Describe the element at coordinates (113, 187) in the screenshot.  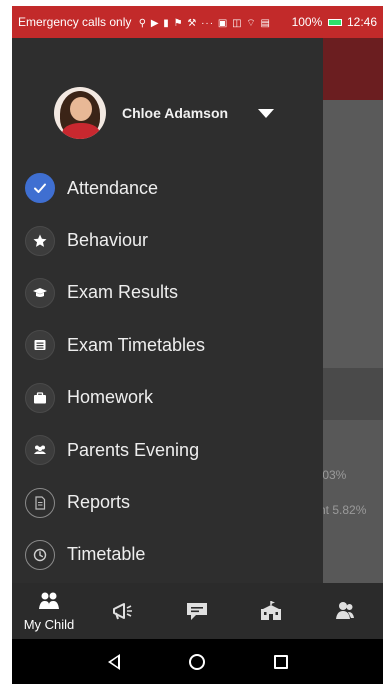
I see `menu-item-label: Attendance` at that location.